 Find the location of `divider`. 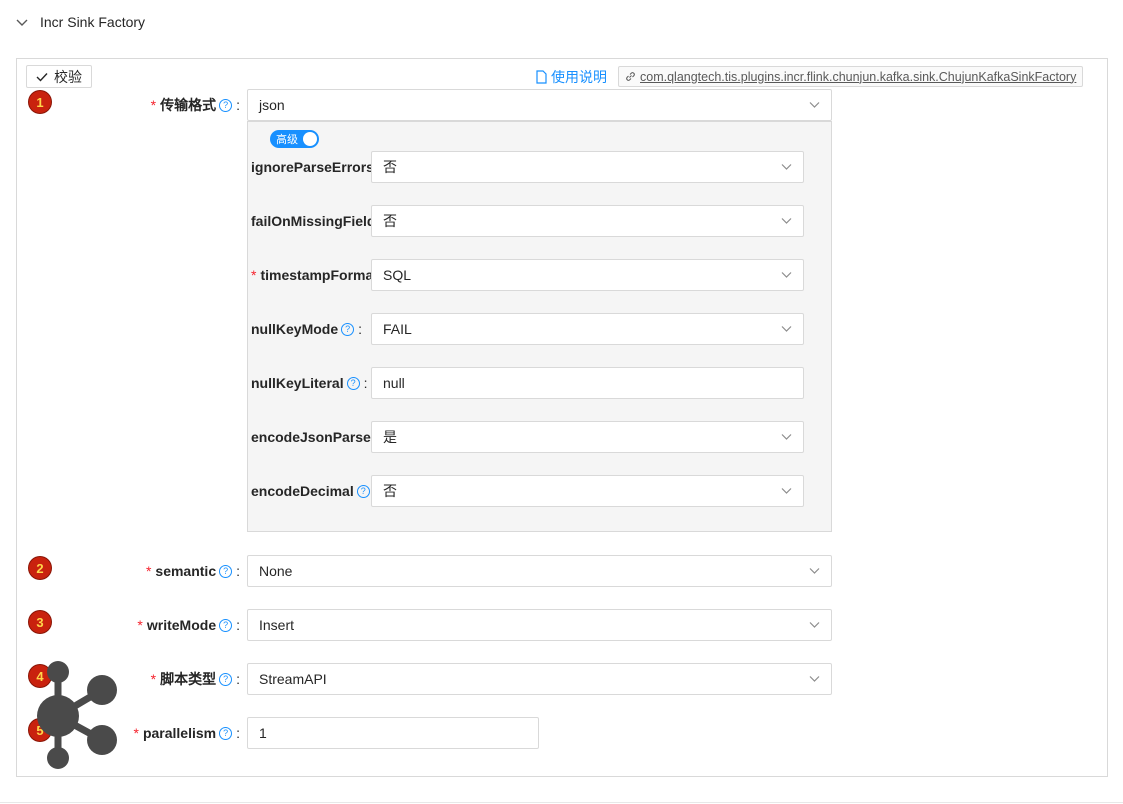

divider is located at coordinates (561, 802).